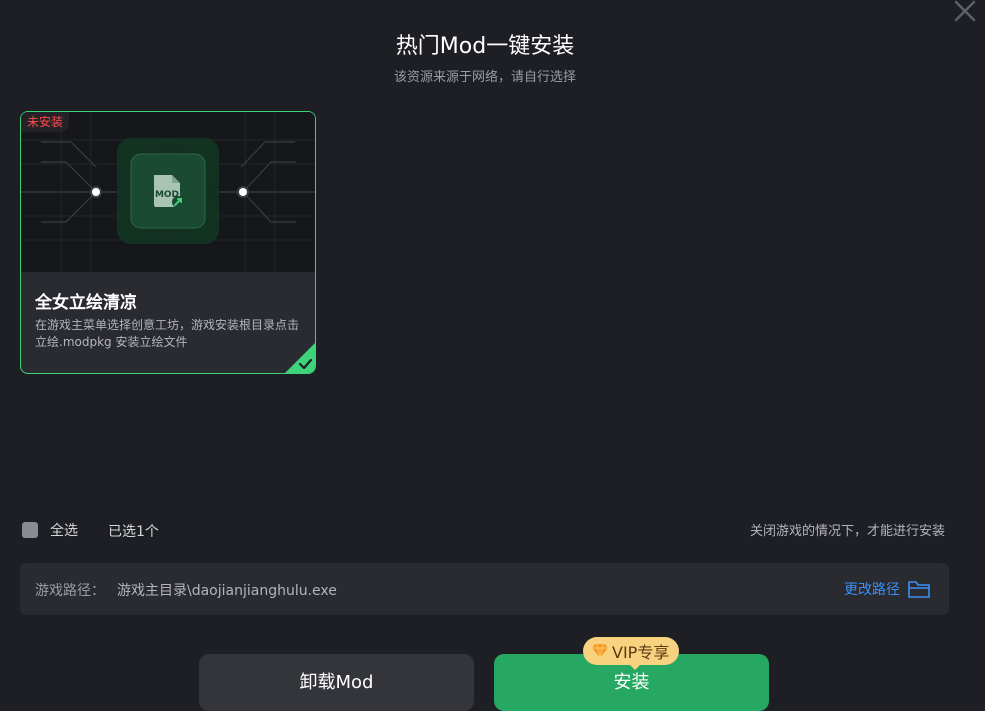  What do you see at coordinates (300, 358) in the screenshot?
I see `selected-check-icon` at bounding box center [300, 358].